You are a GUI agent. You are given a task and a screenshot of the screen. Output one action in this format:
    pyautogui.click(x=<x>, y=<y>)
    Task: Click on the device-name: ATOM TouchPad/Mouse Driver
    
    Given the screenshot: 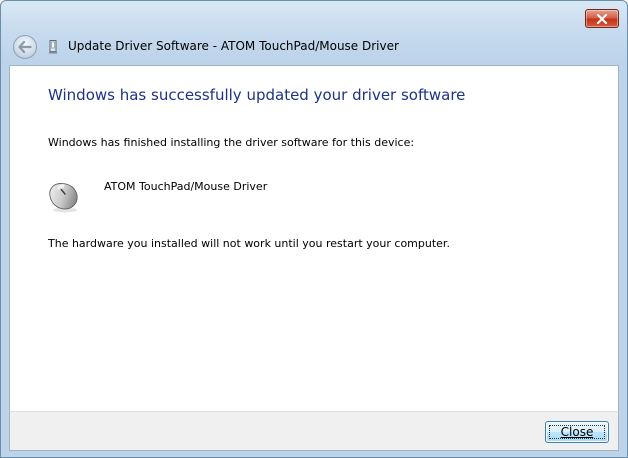 What is the action you would take?
    pyautogui.click(x=186, y=186)
    